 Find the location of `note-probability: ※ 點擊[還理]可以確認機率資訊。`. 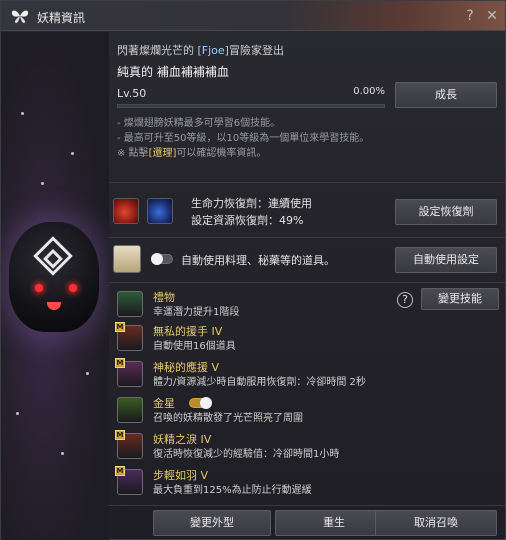

note-probability: ※ 點擊[還理]可以確認機率資訊。 is located at coordinates (191, 151).